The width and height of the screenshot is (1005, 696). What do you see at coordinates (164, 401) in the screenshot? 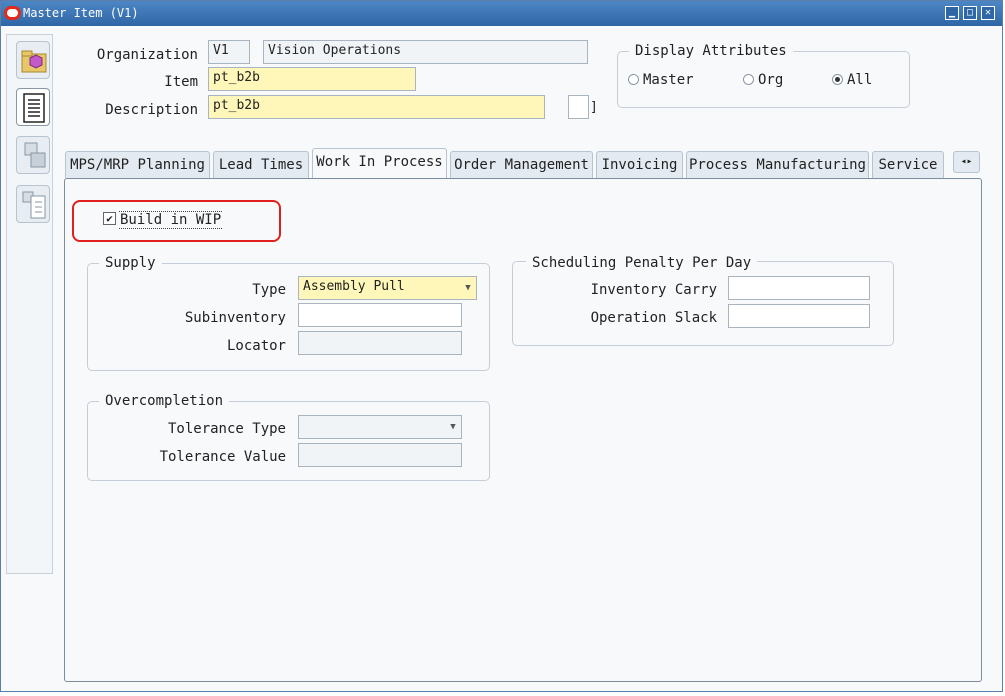
I see `overcompletion-title: Overcompletion` at bounding box center [164, 401].